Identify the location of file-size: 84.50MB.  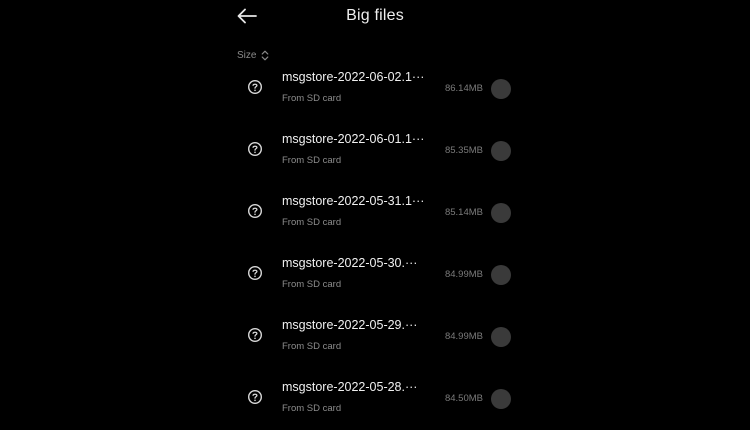
(463, 398).